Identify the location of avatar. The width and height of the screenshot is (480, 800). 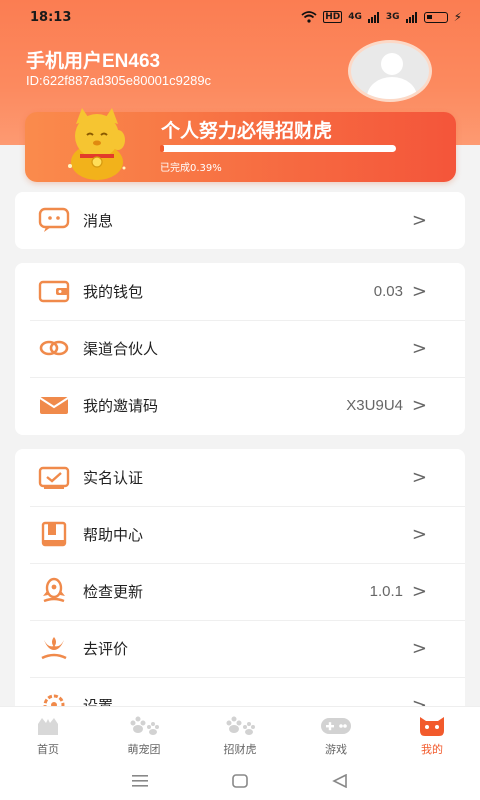
(390, 71).